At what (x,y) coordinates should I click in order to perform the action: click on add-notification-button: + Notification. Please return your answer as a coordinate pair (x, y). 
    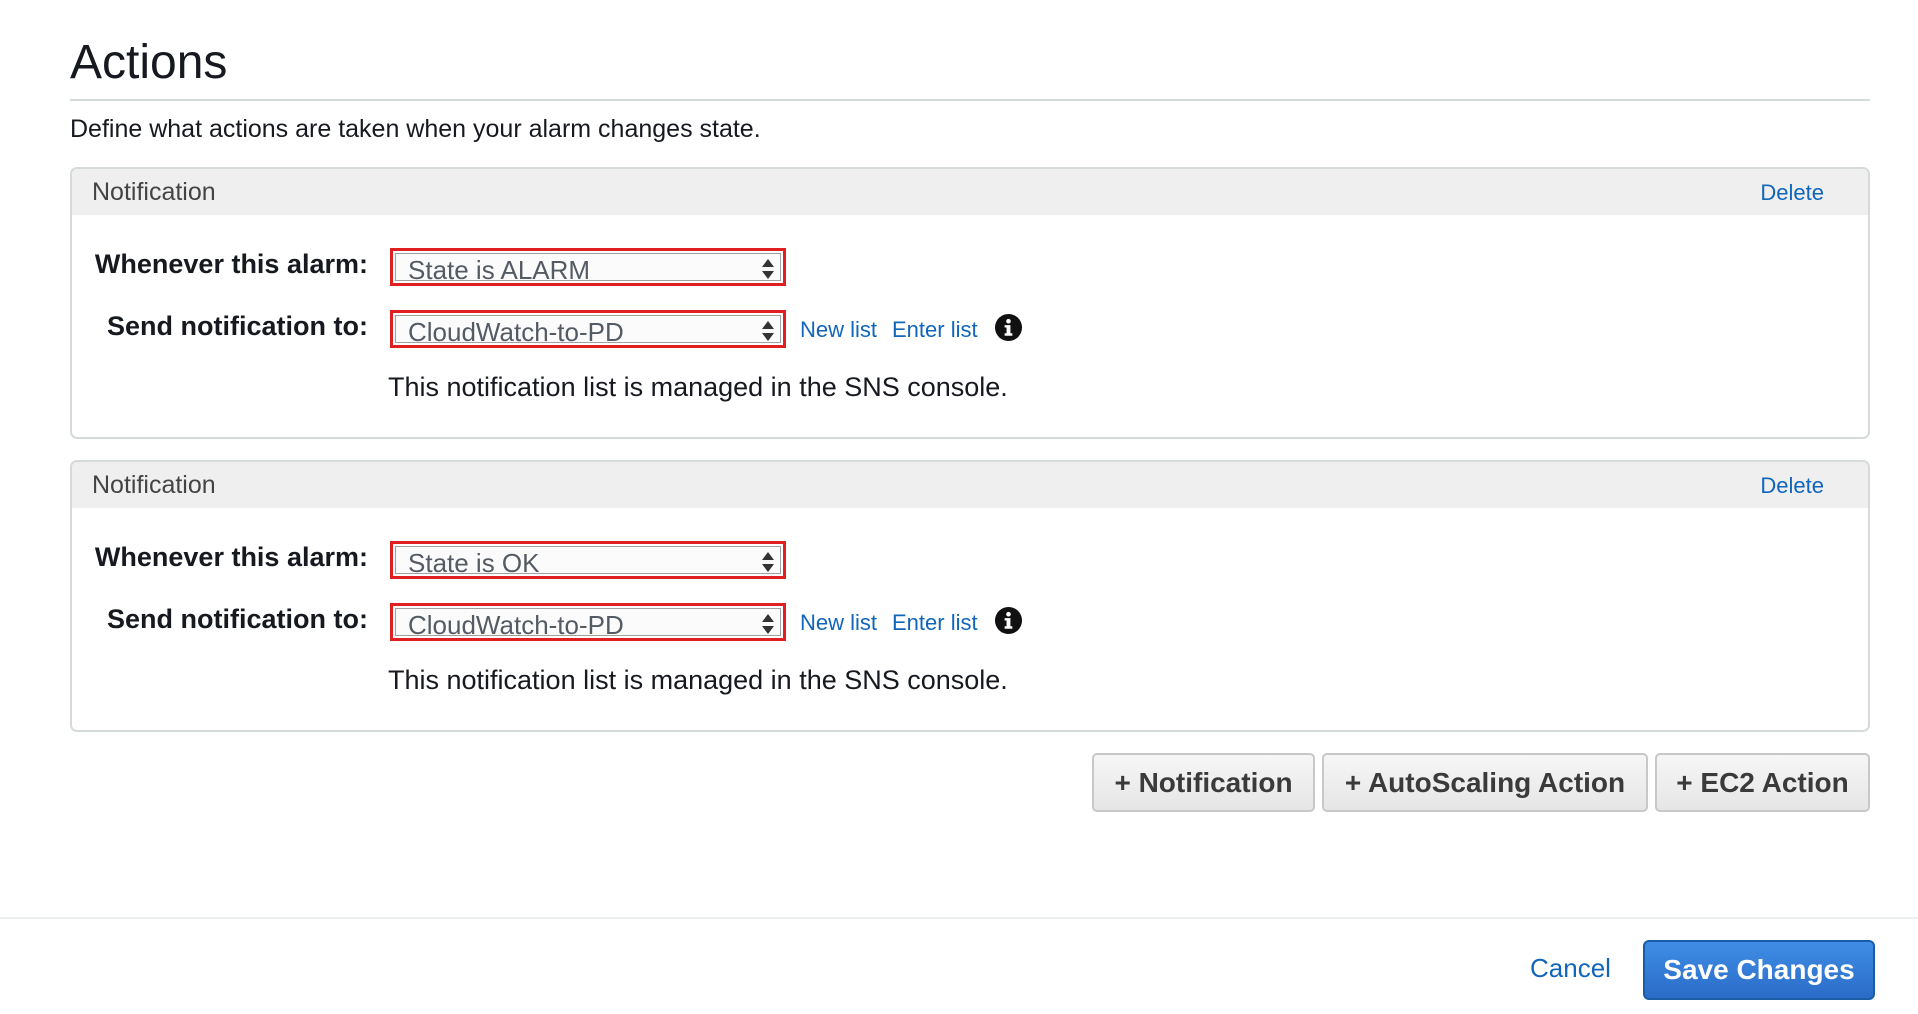
    Looking at the image, I should click on (1203, 782).